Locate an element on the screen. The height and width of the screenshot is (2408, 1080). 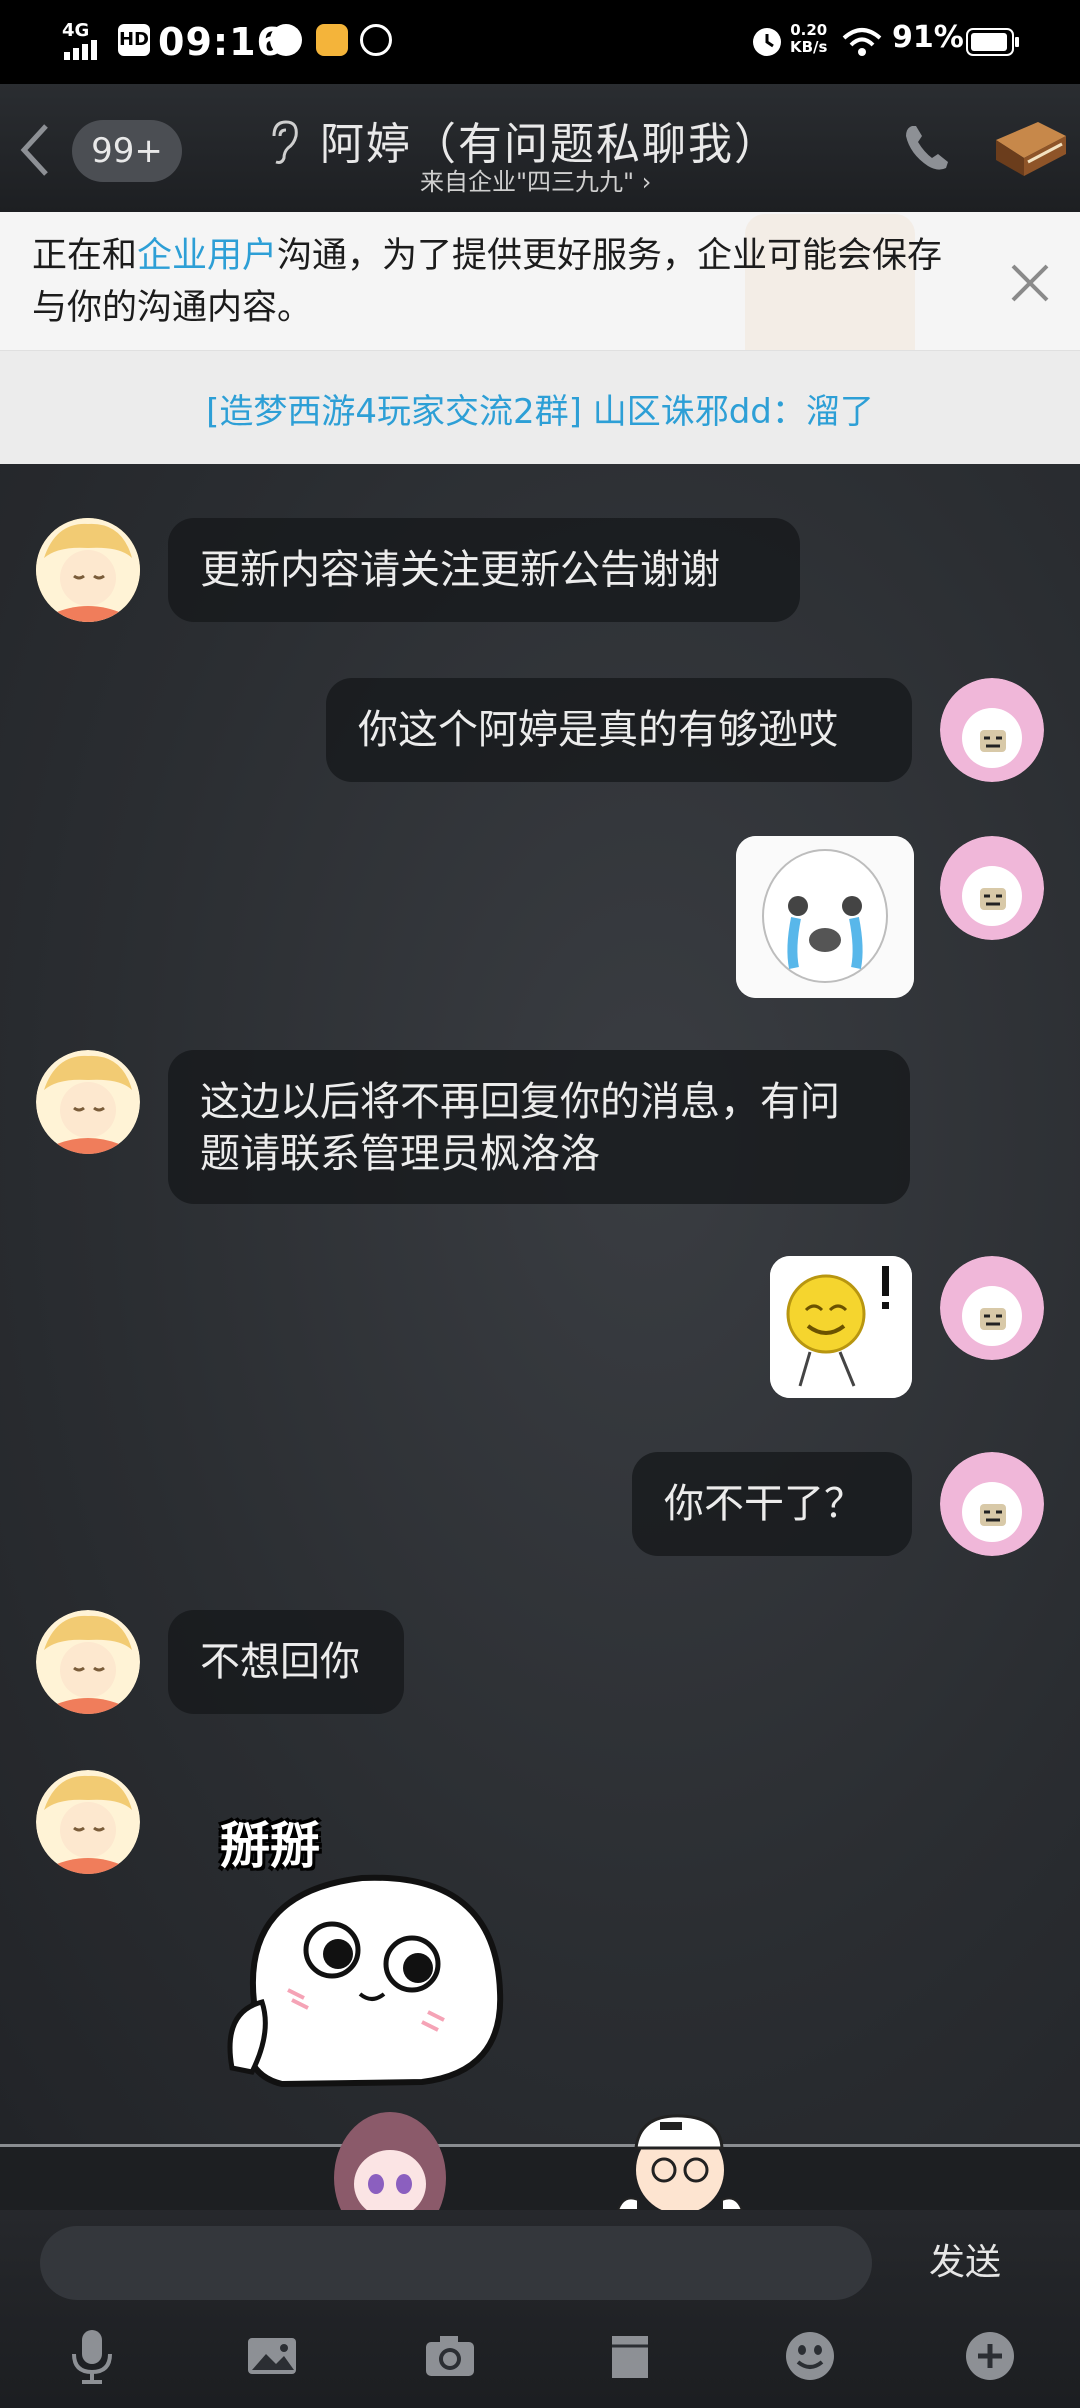
wifi-icon is located at coordinates (862, 42).